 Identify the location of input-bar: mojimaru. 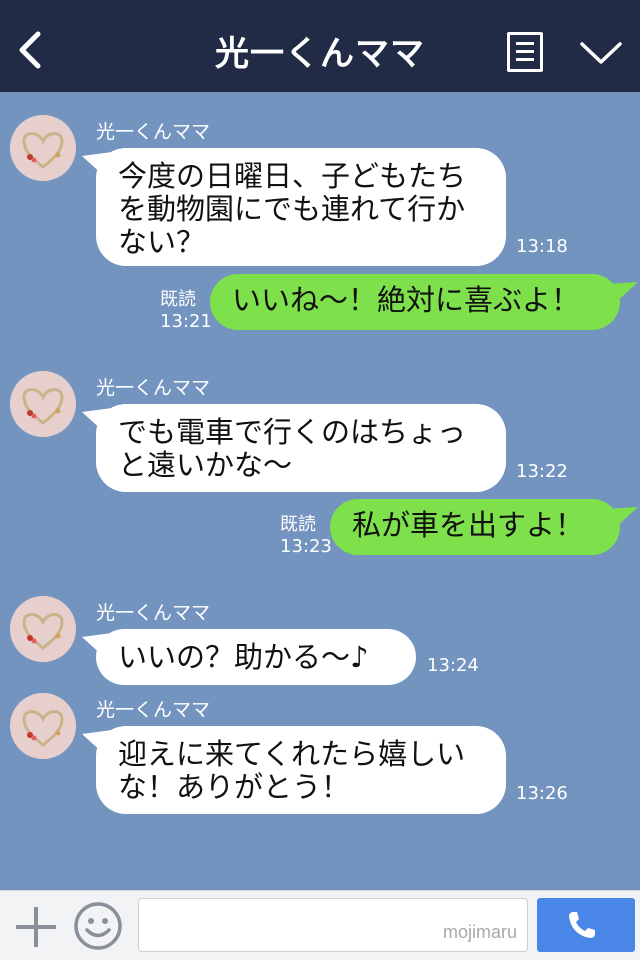
(320, 925).